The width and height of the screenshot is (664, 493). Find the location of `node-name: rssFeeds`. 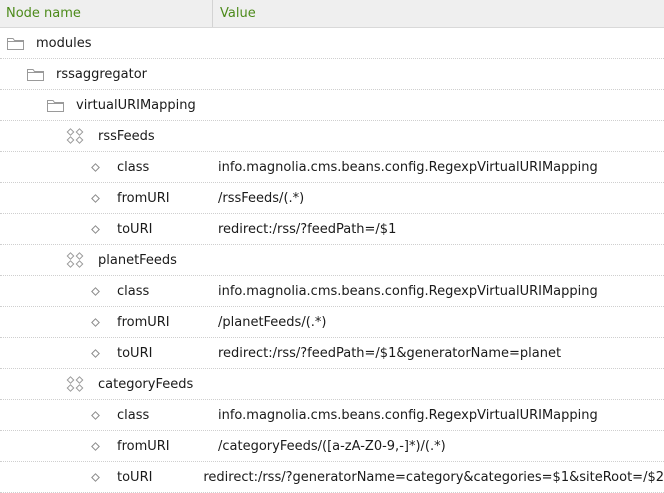

node-name: rssFeeds is located at coordinates (126, 136).